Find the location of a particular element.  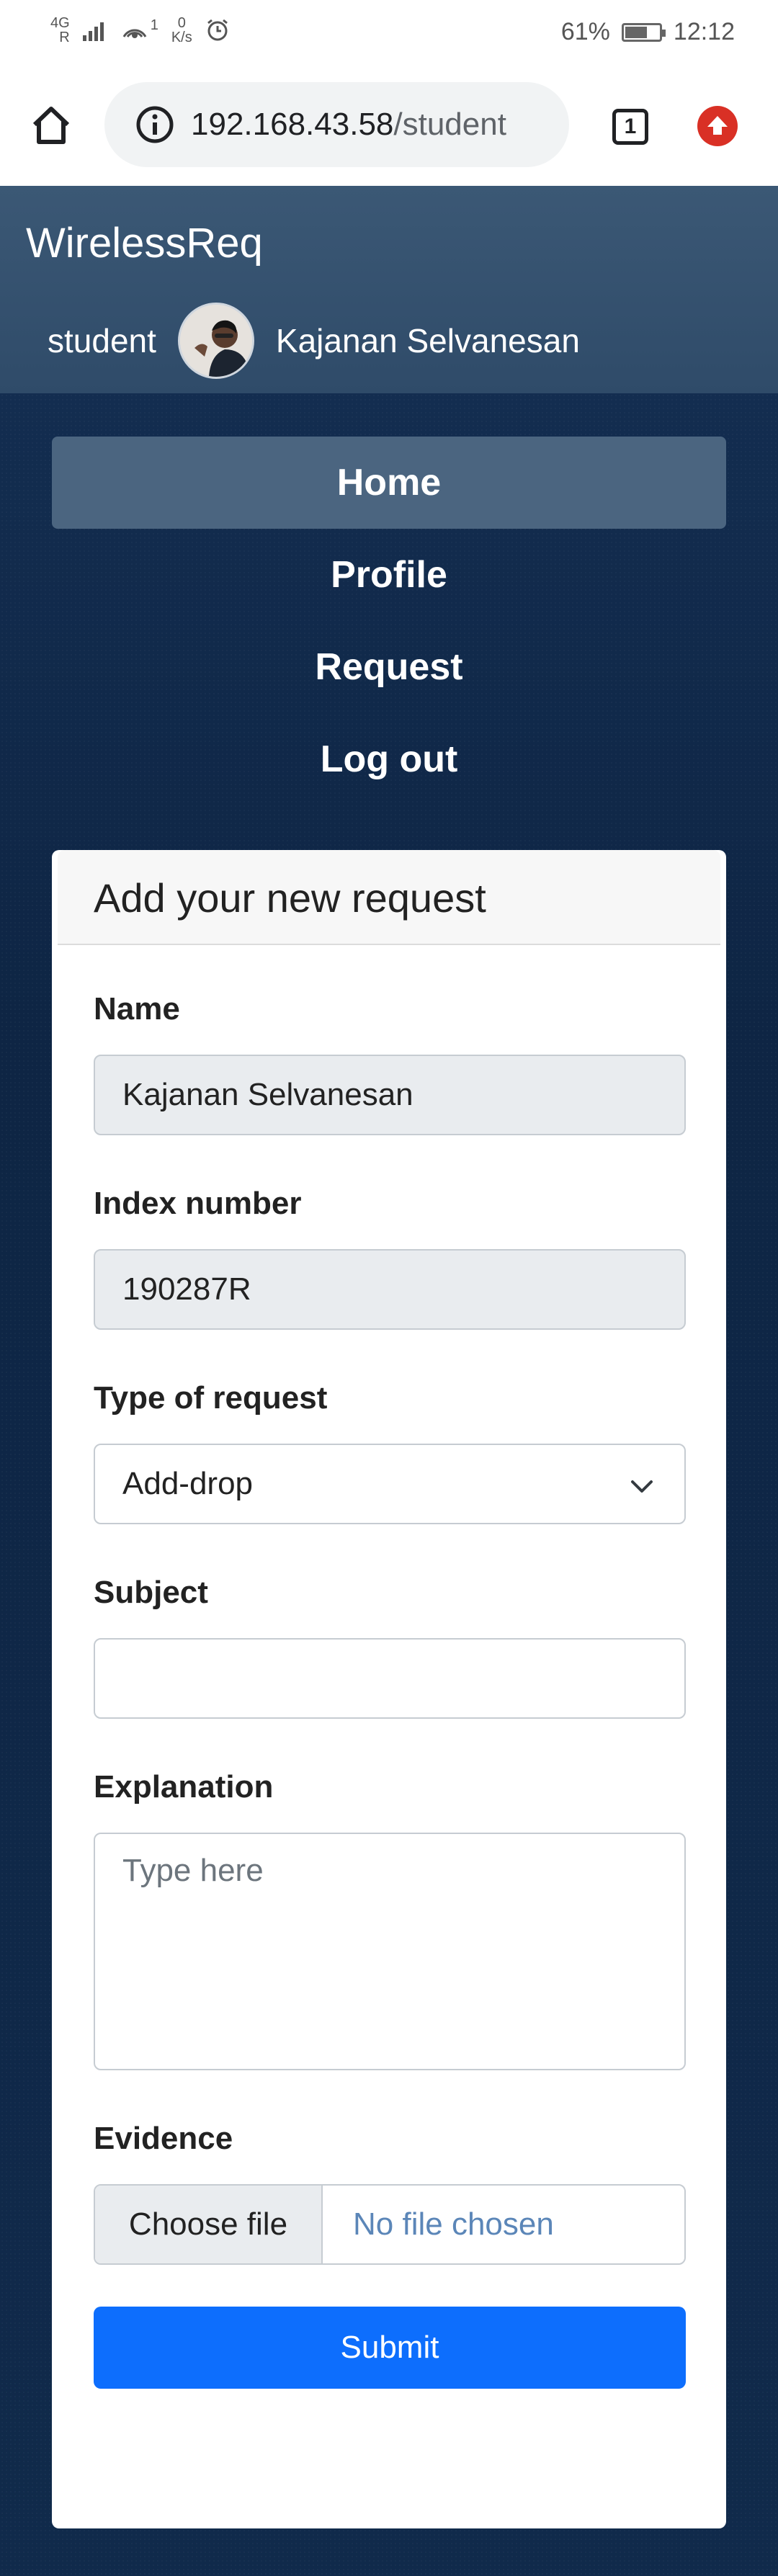

evidence-label: Evidence is located at coordinates (163, 2138).